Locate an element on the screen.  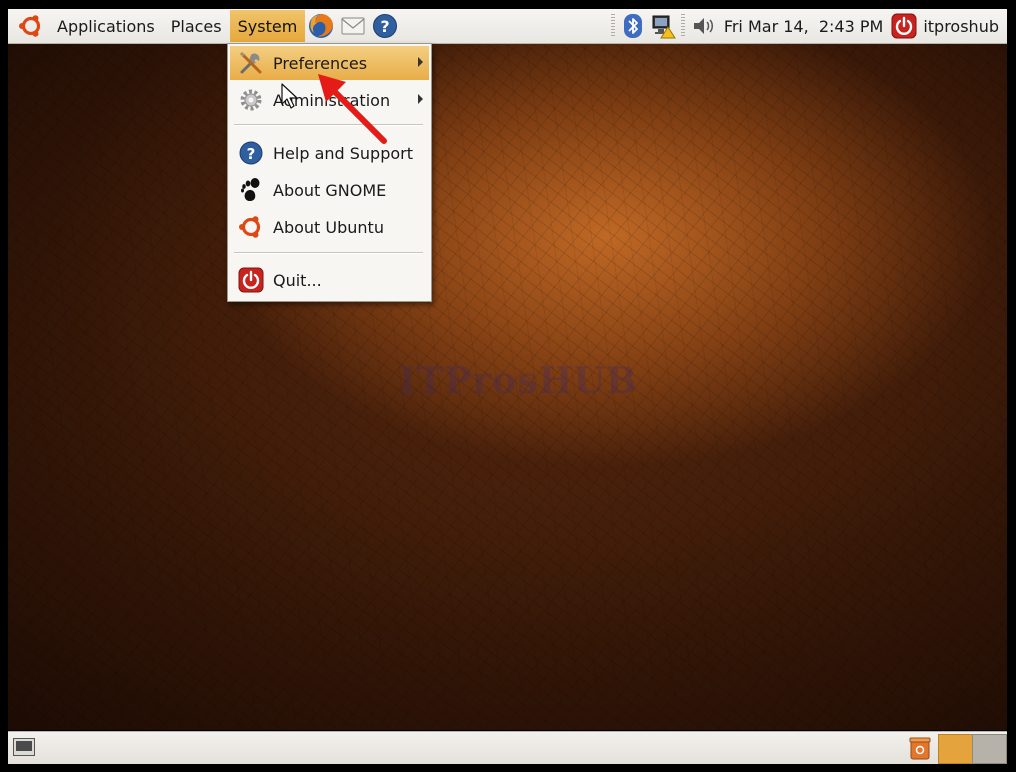
menu-item-help-and-support: ? Help and Support is located at coordinates (329, 153).